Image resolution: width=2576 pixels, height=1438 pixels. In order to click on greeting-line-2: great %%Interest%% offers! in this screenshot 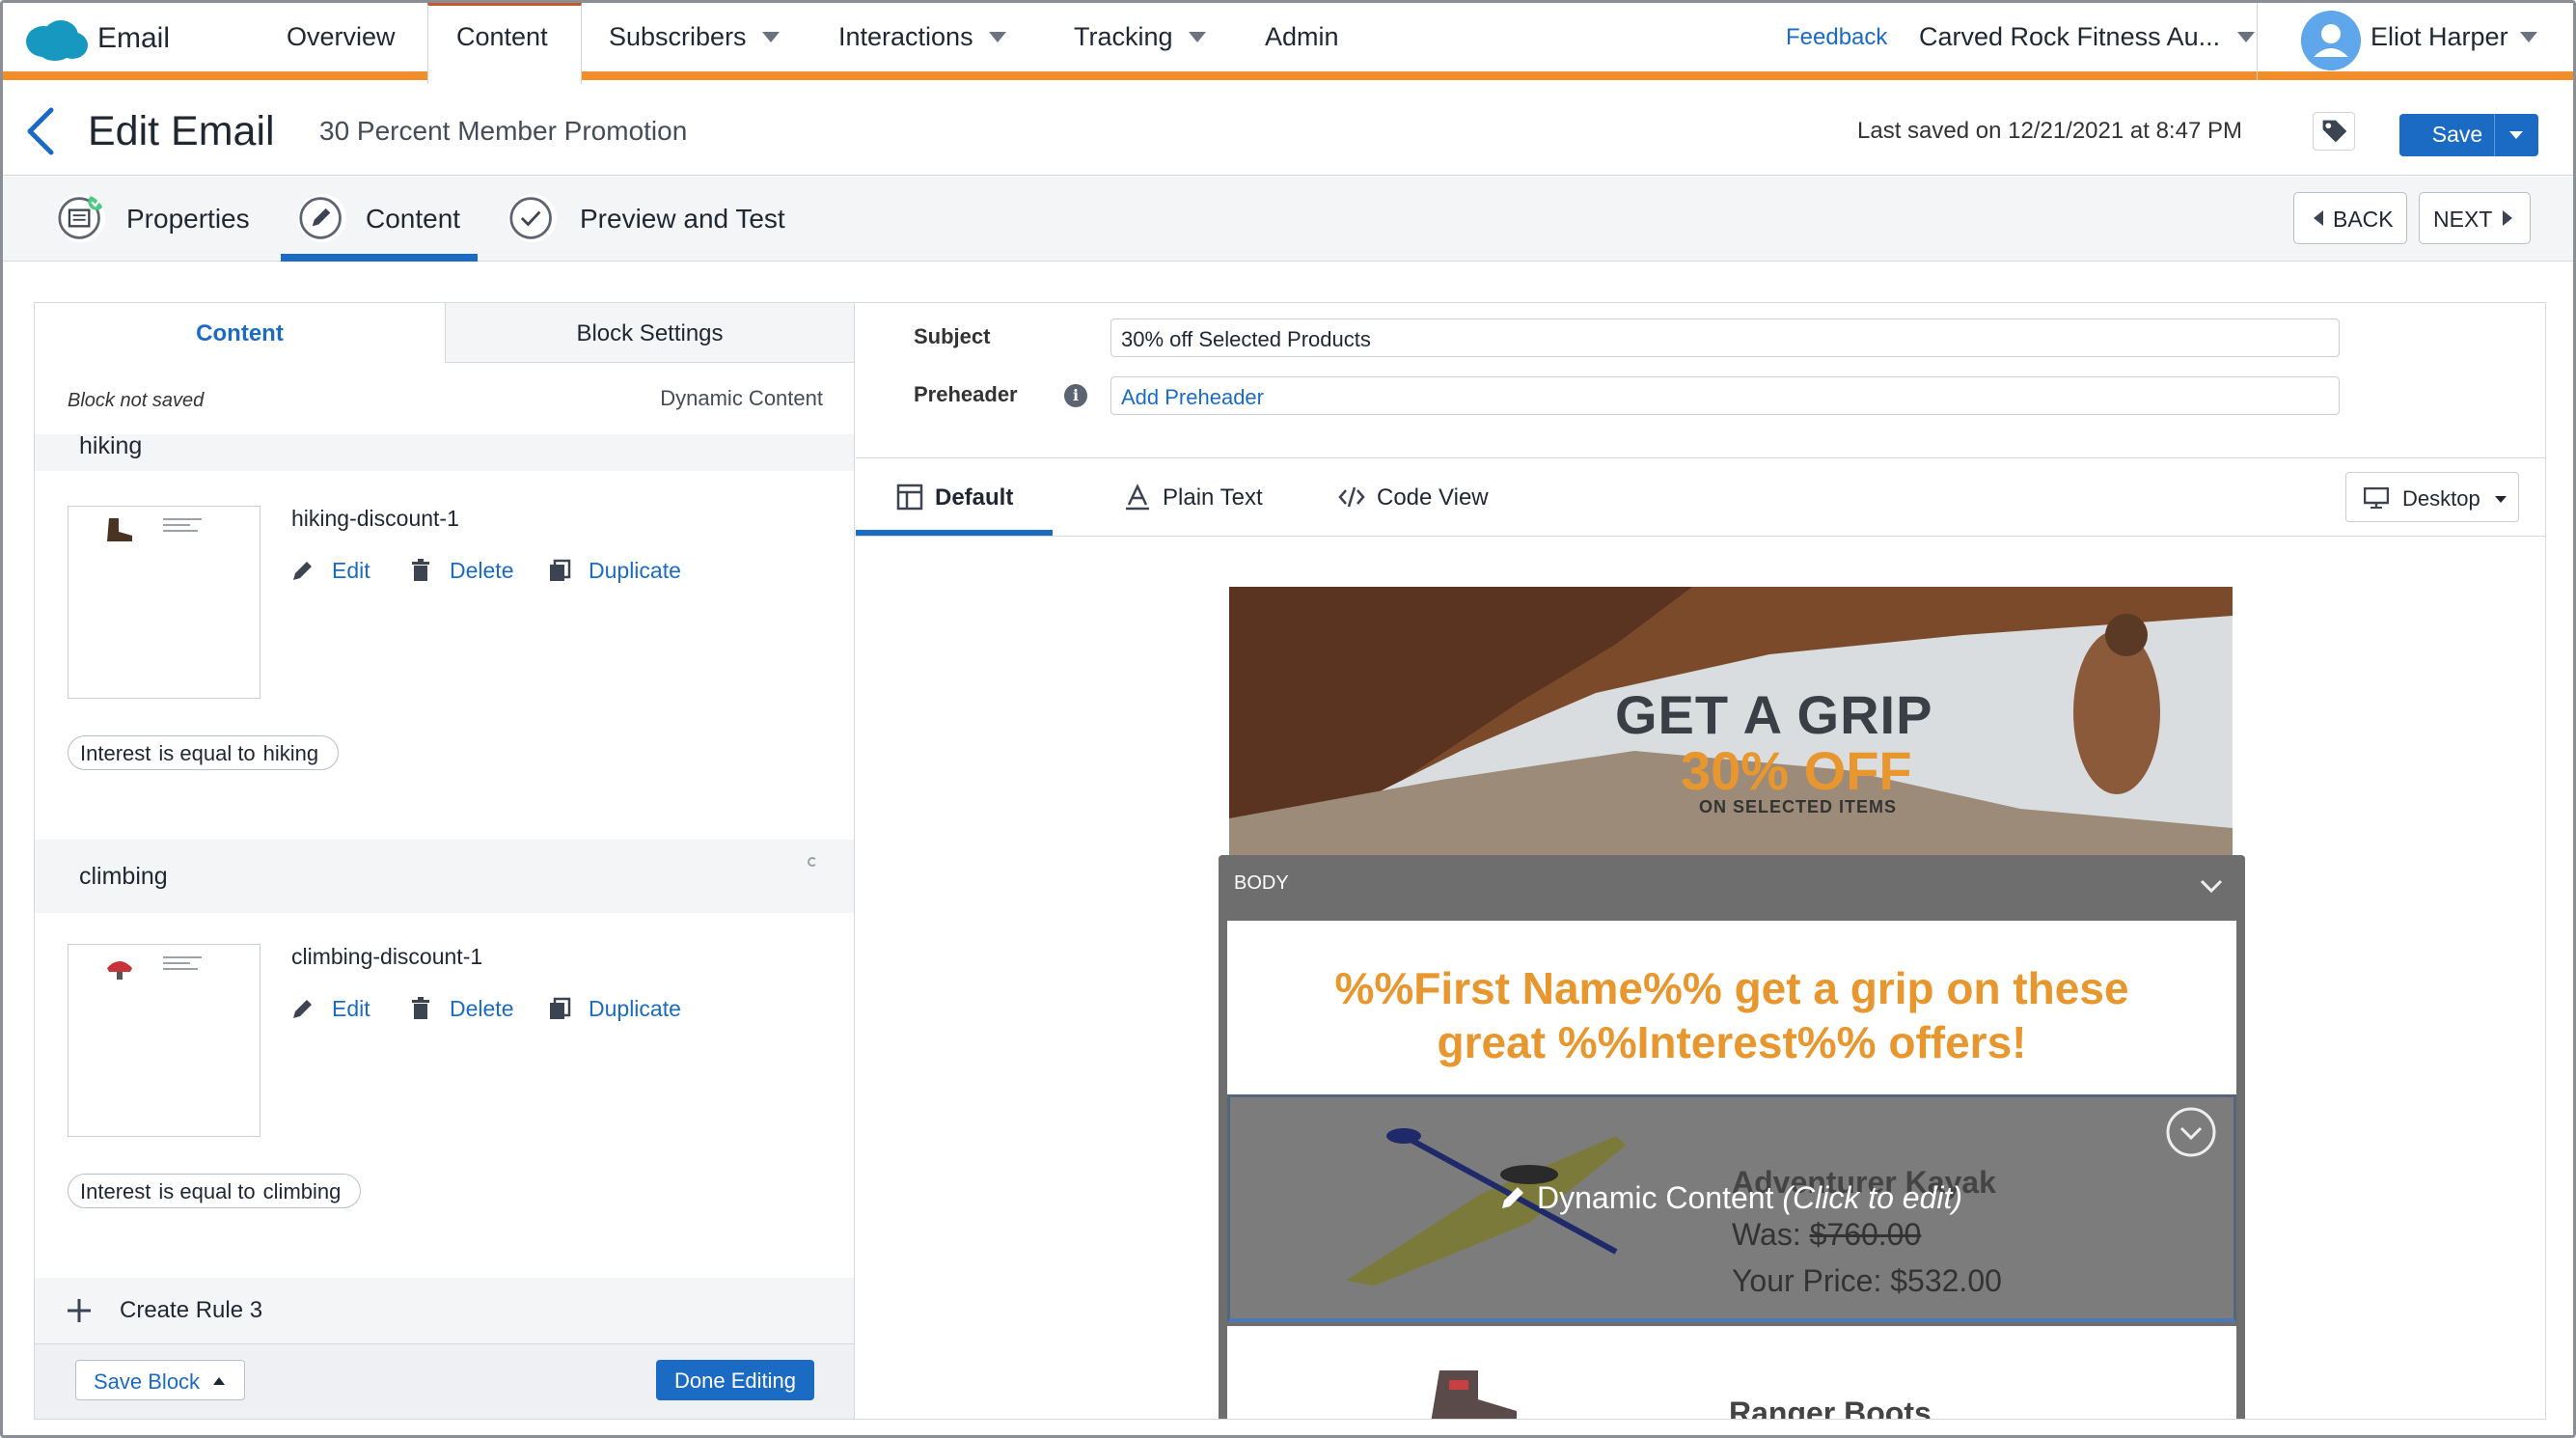, I will do `click(1732, 1042)`.